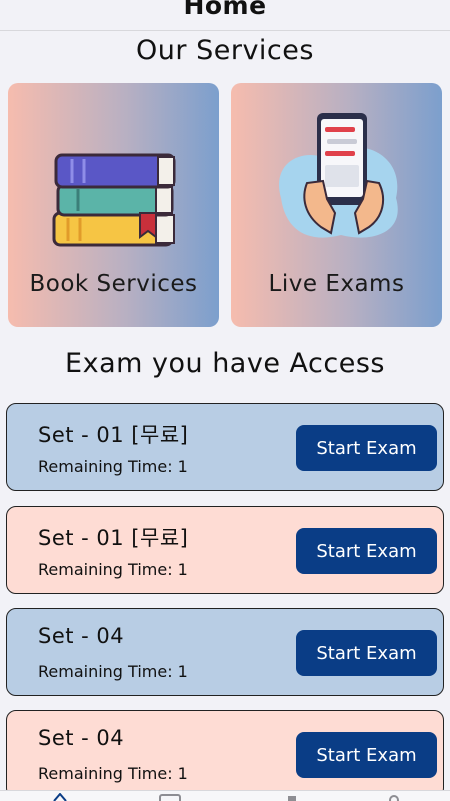 Image resolution: width=450 pixels, height=801 pixels. I want to click on exams-section-title: Exam you have Access, so click(225, 363).